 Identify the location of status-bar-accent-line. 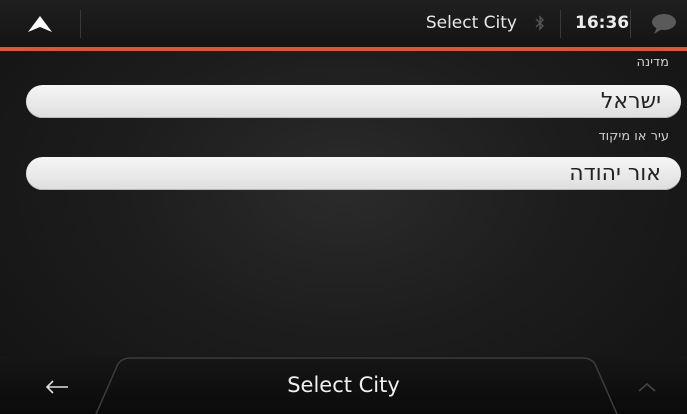
(343, 49).